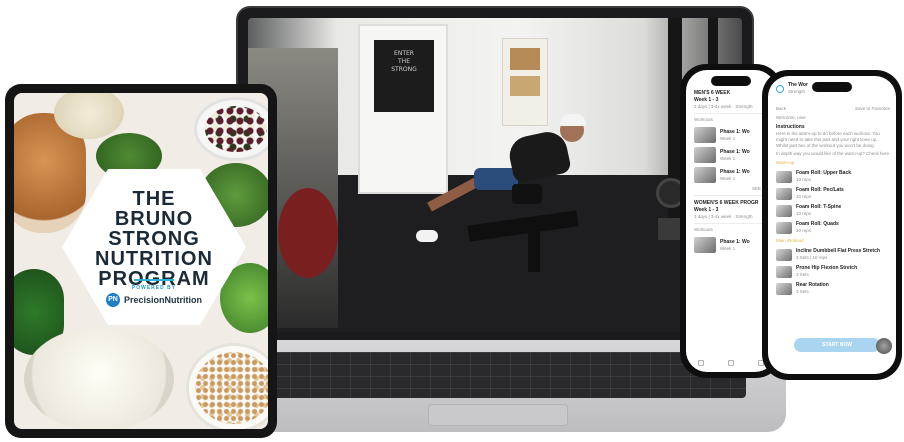 Image resolution: width=904 pixels, height=442 pixels. What do you see at coordinates (833, 271) in the screenshot?
I see `exercise-row: Prone Hip Flexion Stretch 3 Sets` at bounding box center [833, 271].